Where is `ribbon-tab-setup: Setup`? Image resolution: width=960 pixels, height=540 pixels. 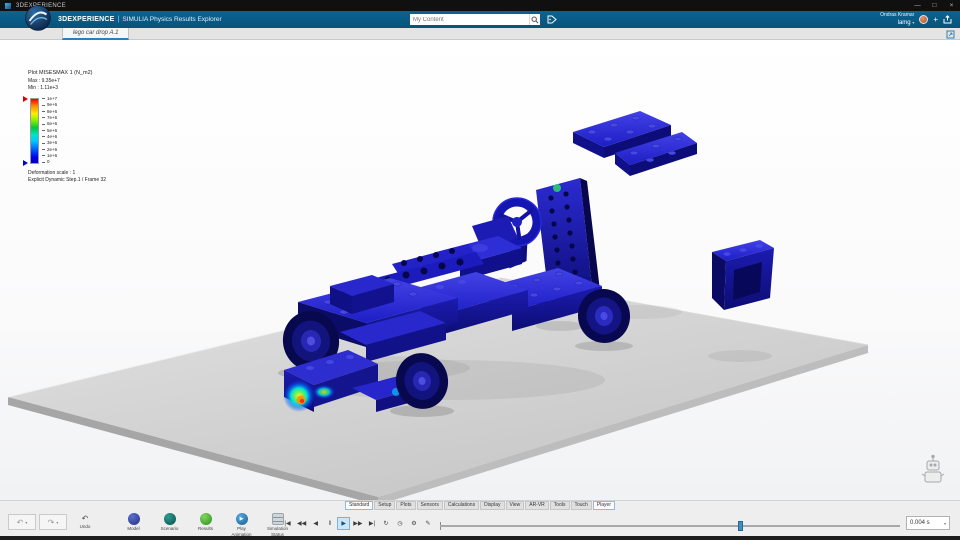
ribbon-tab-setup: Setup is located at coordinates (385, 505).